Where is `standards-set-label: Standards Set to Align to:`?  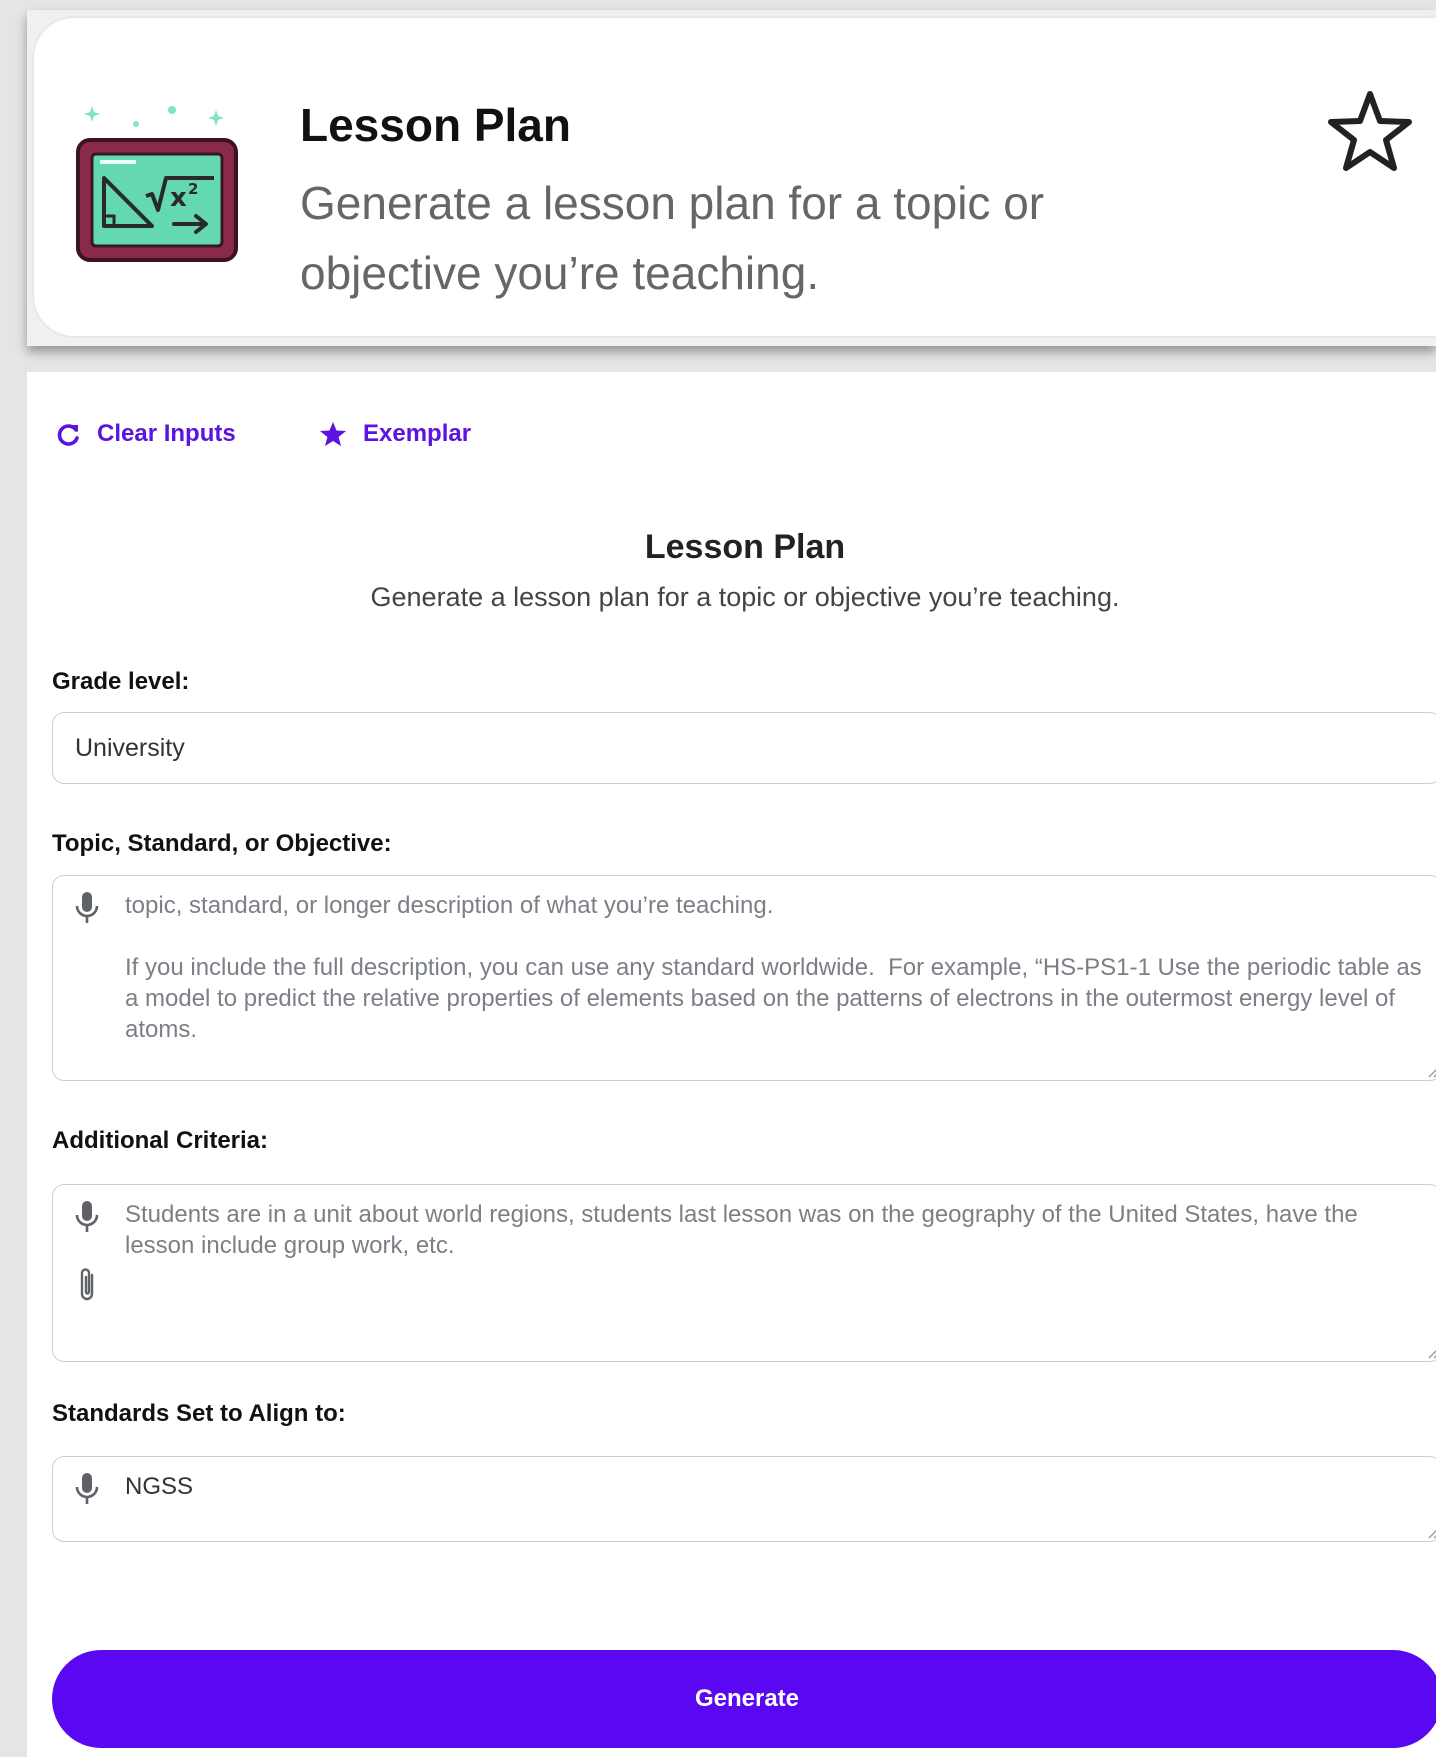 standards-set-label: Standards Set to Align to: is located at coordinates (199, 1413).